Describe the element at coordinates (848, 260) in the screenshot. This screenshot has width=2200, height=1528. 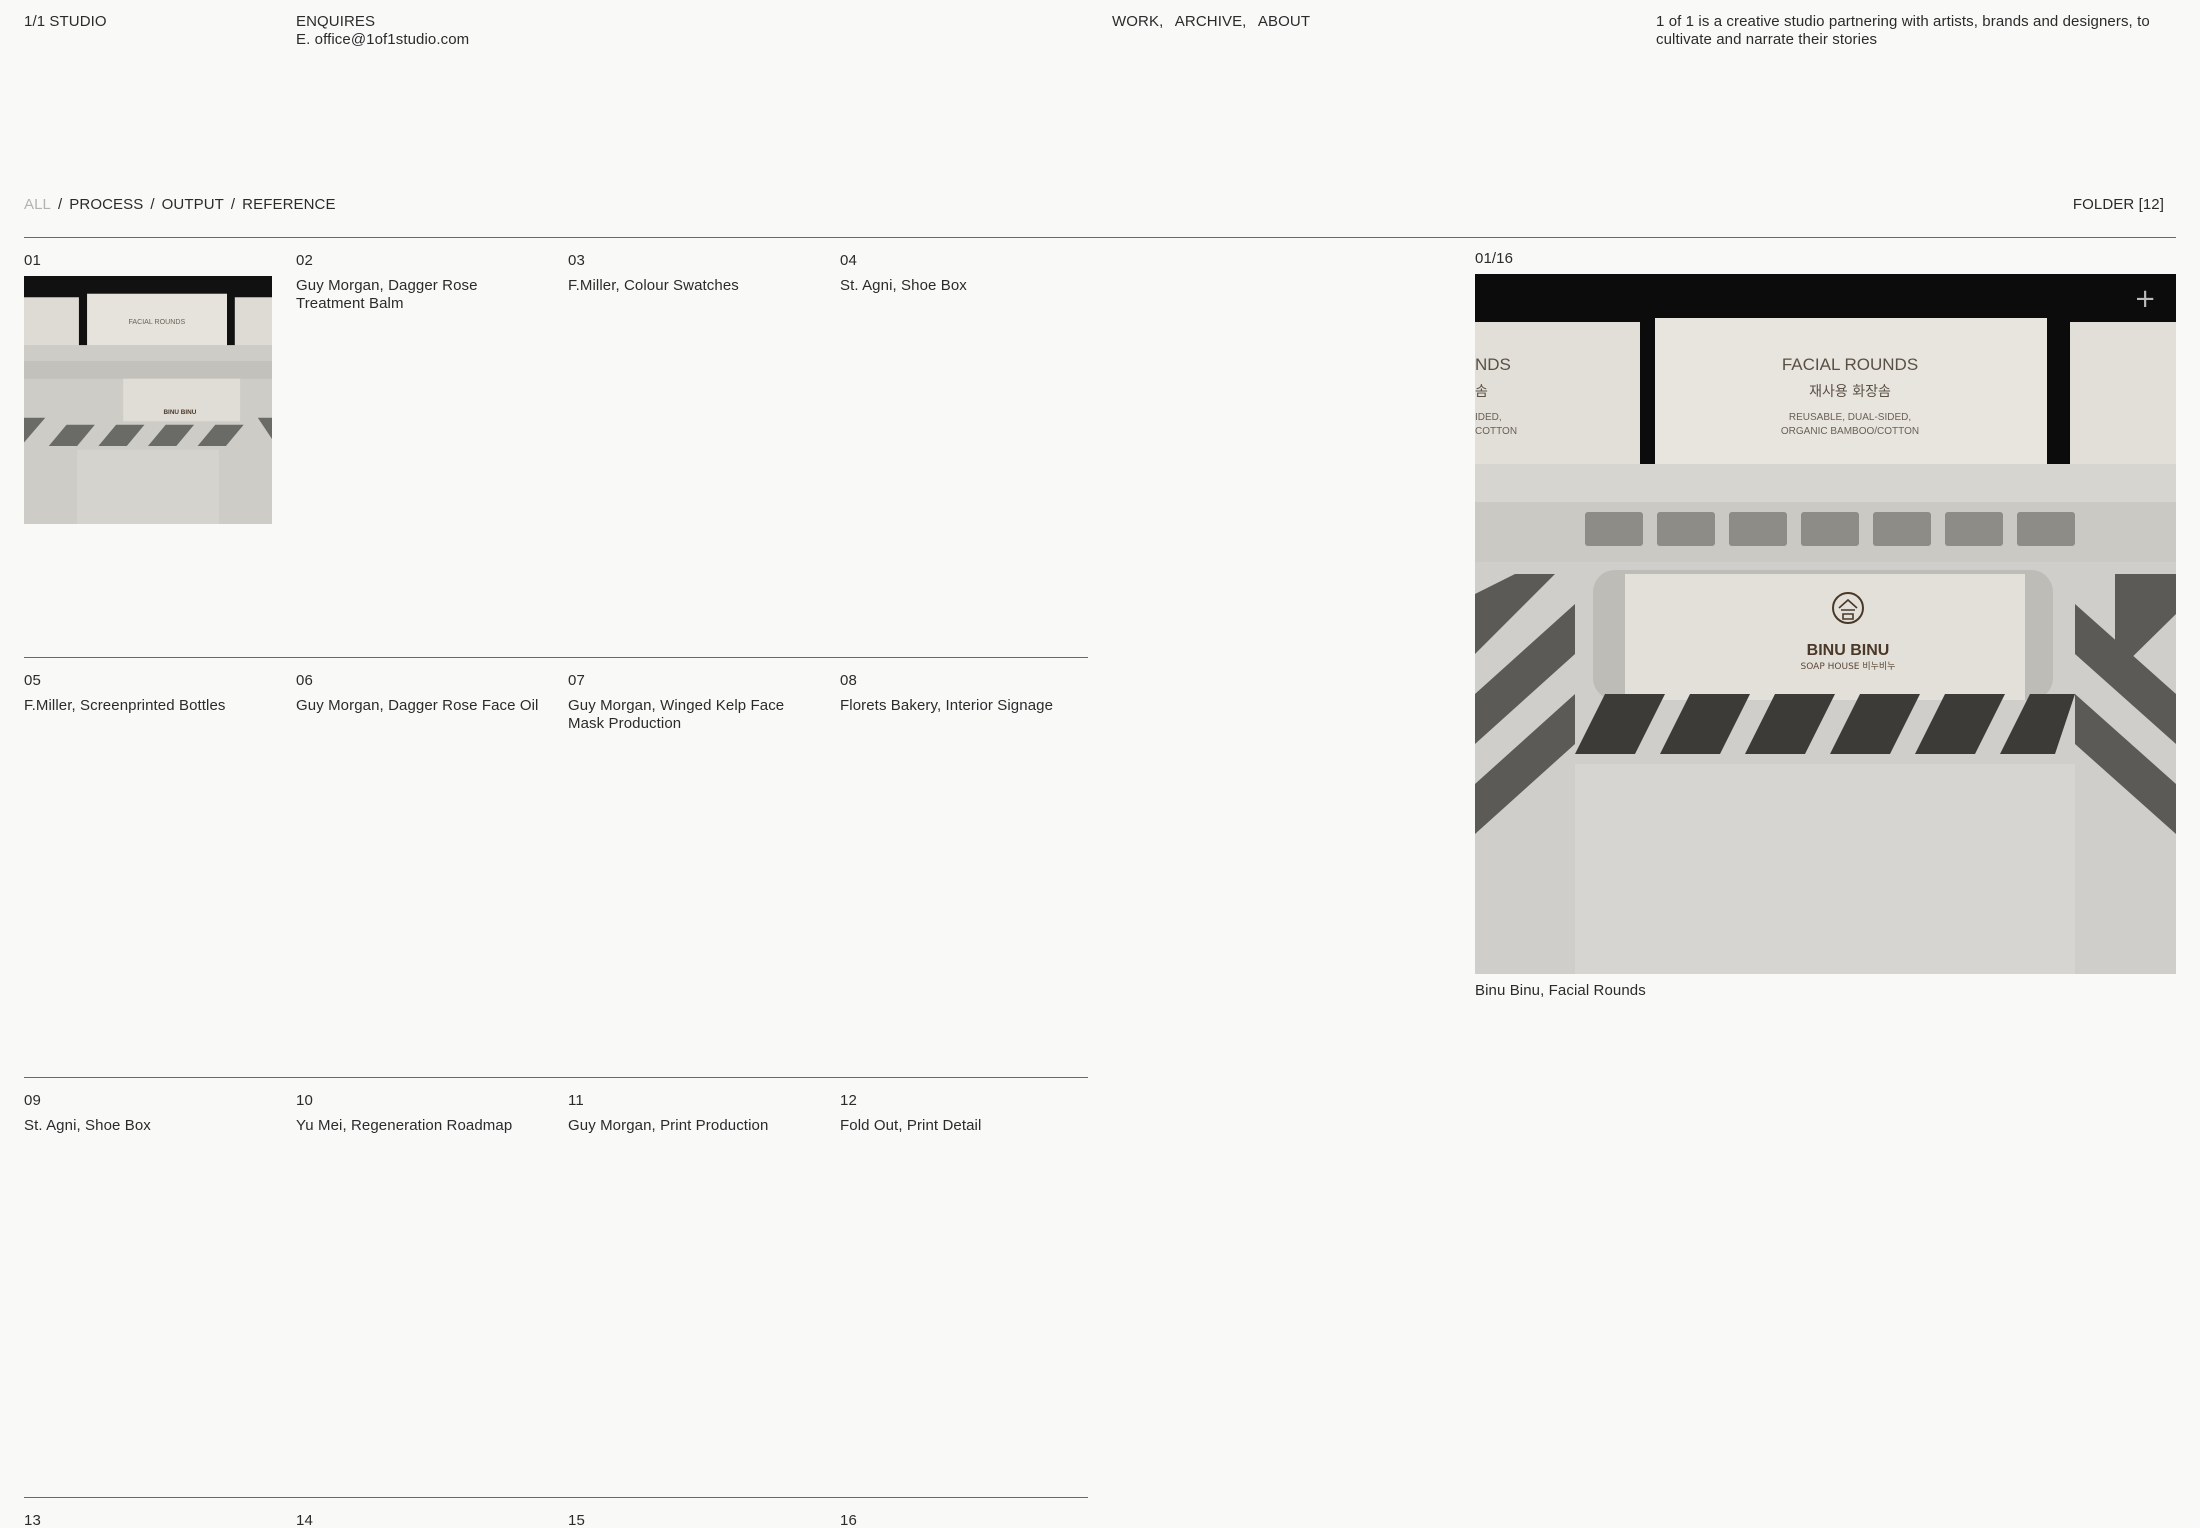
I see `item-number: 04` at that location.